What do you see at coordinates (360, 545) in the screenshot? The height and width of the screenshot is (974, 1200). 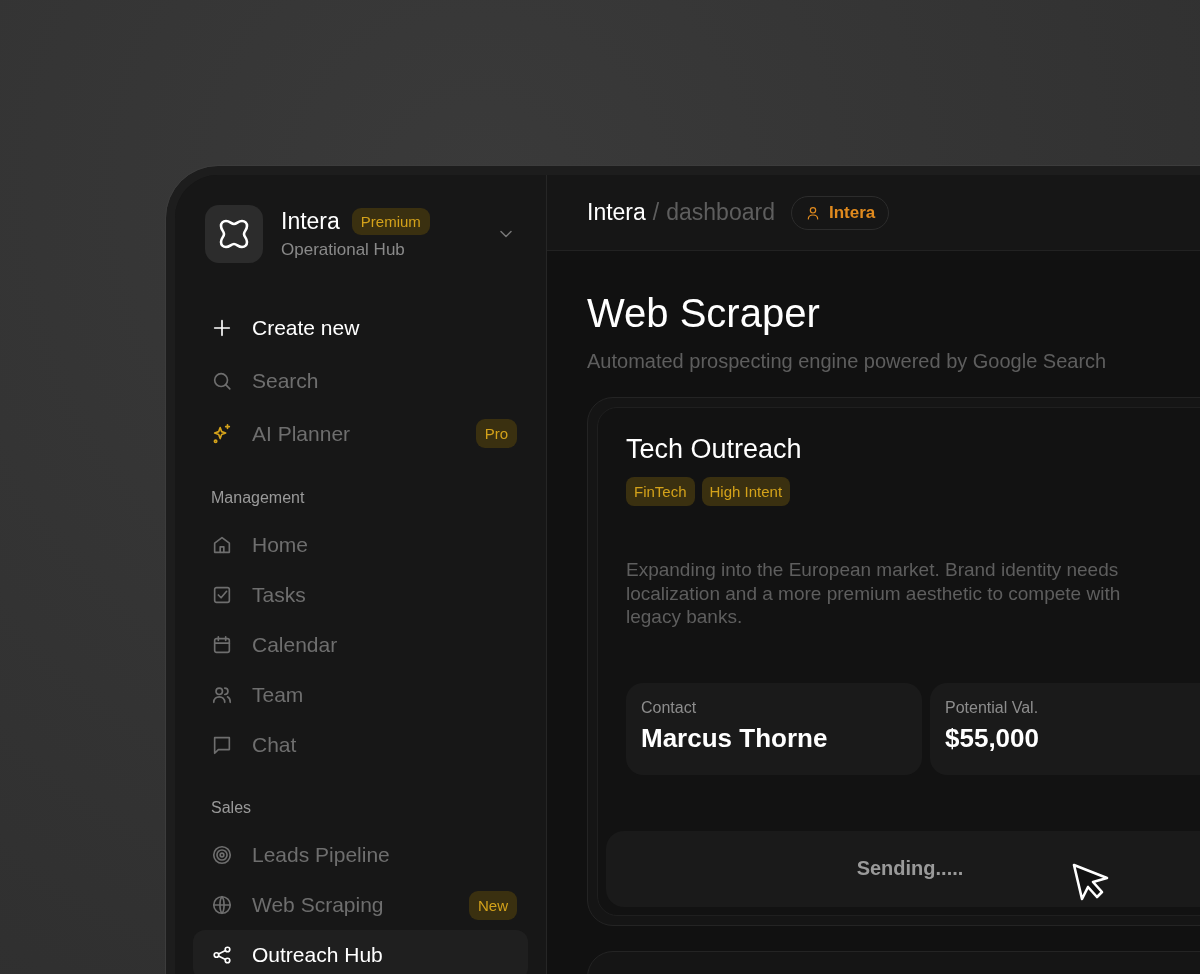 I see `nav-item: Home` at bounding box center [360, 545].